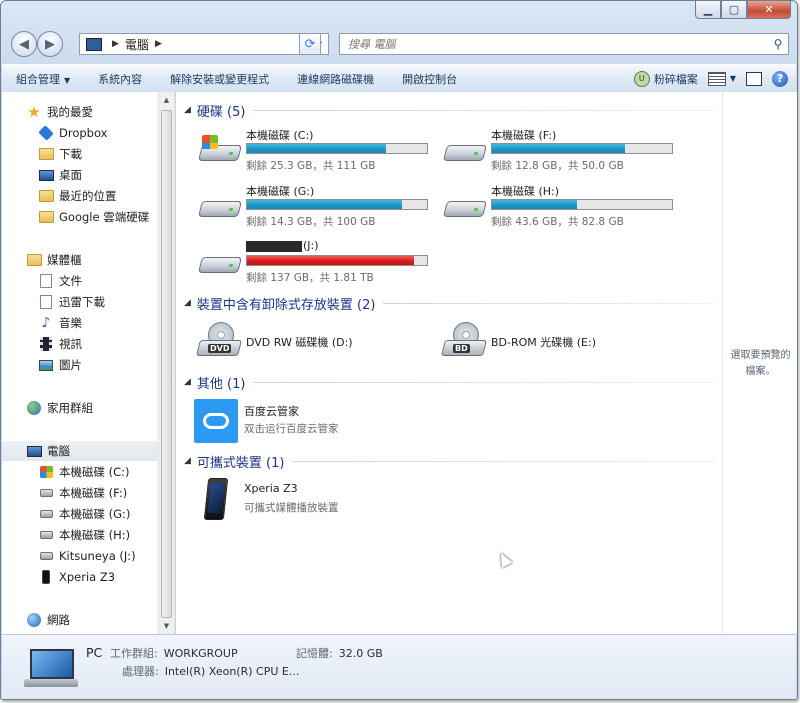 Image resolution: width=800 pixels, height=703 pixels. I want to click on nav-google-drive: Google 雲端硬碟, so click(98, 217).